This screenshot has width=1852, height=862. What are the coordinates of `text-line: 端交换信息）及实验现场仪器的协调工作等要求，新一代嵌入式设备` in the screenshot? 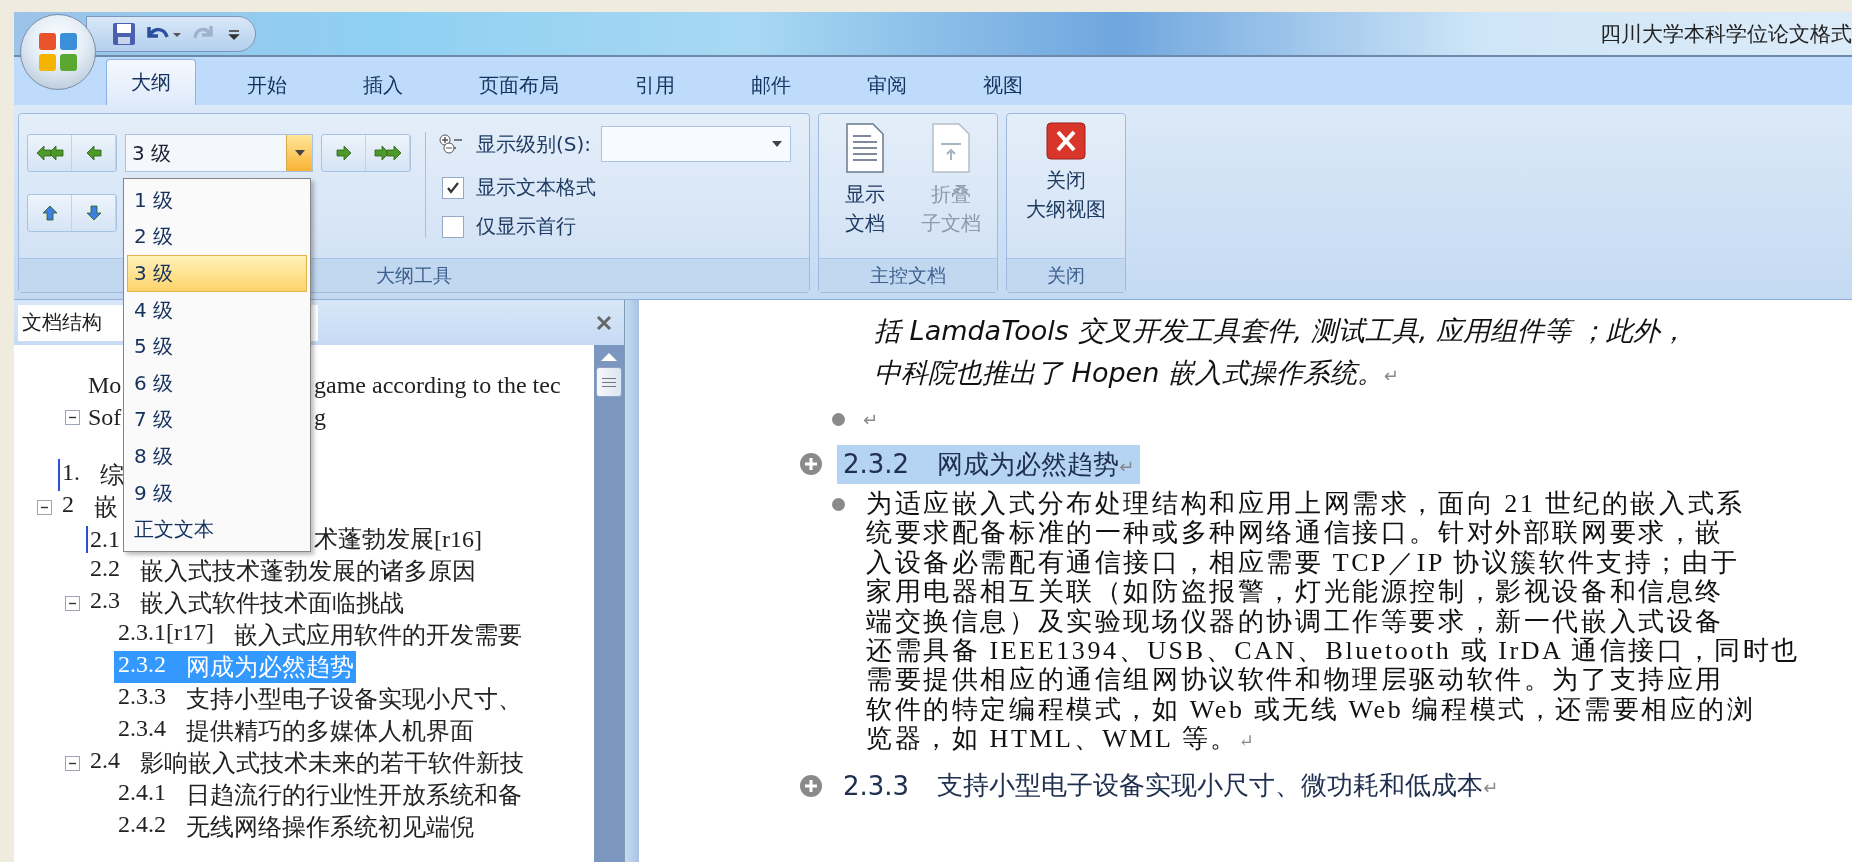 It's located at (1295, 621).